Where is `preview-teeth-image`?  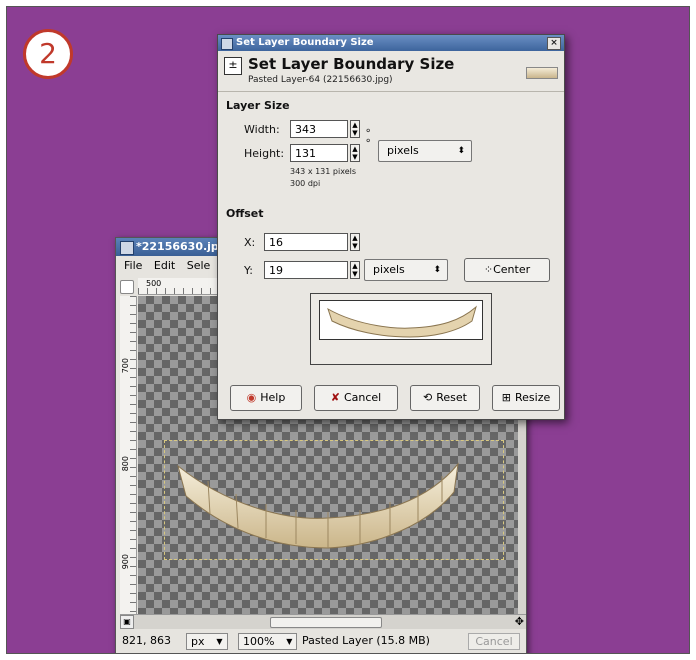 preview-teeth-image is located at coordinates (402, 321).